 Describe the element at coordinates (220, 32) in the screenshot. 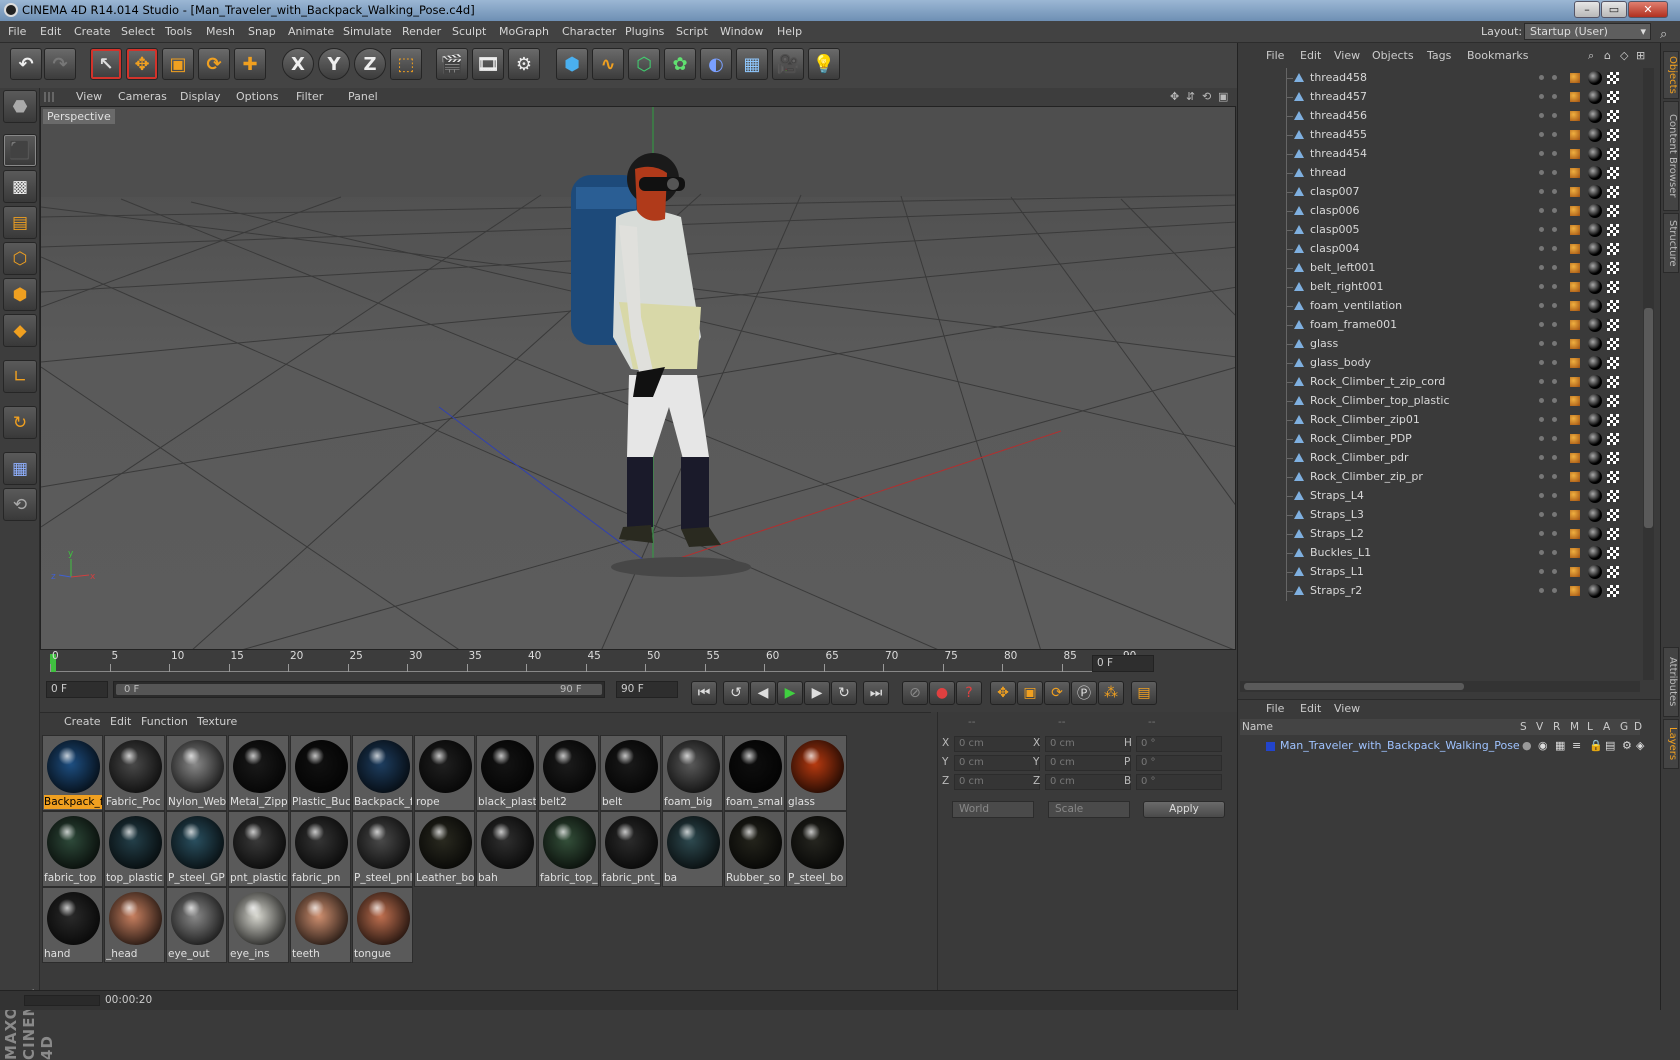

I see `menu-mesh: Mesh` at that location.